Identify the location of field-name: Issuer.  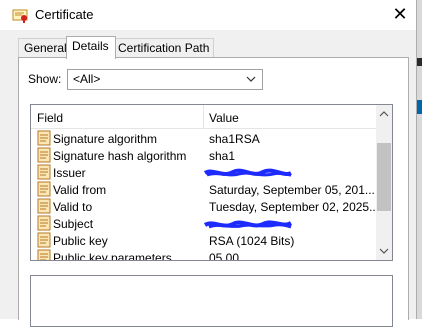
(69, 173).